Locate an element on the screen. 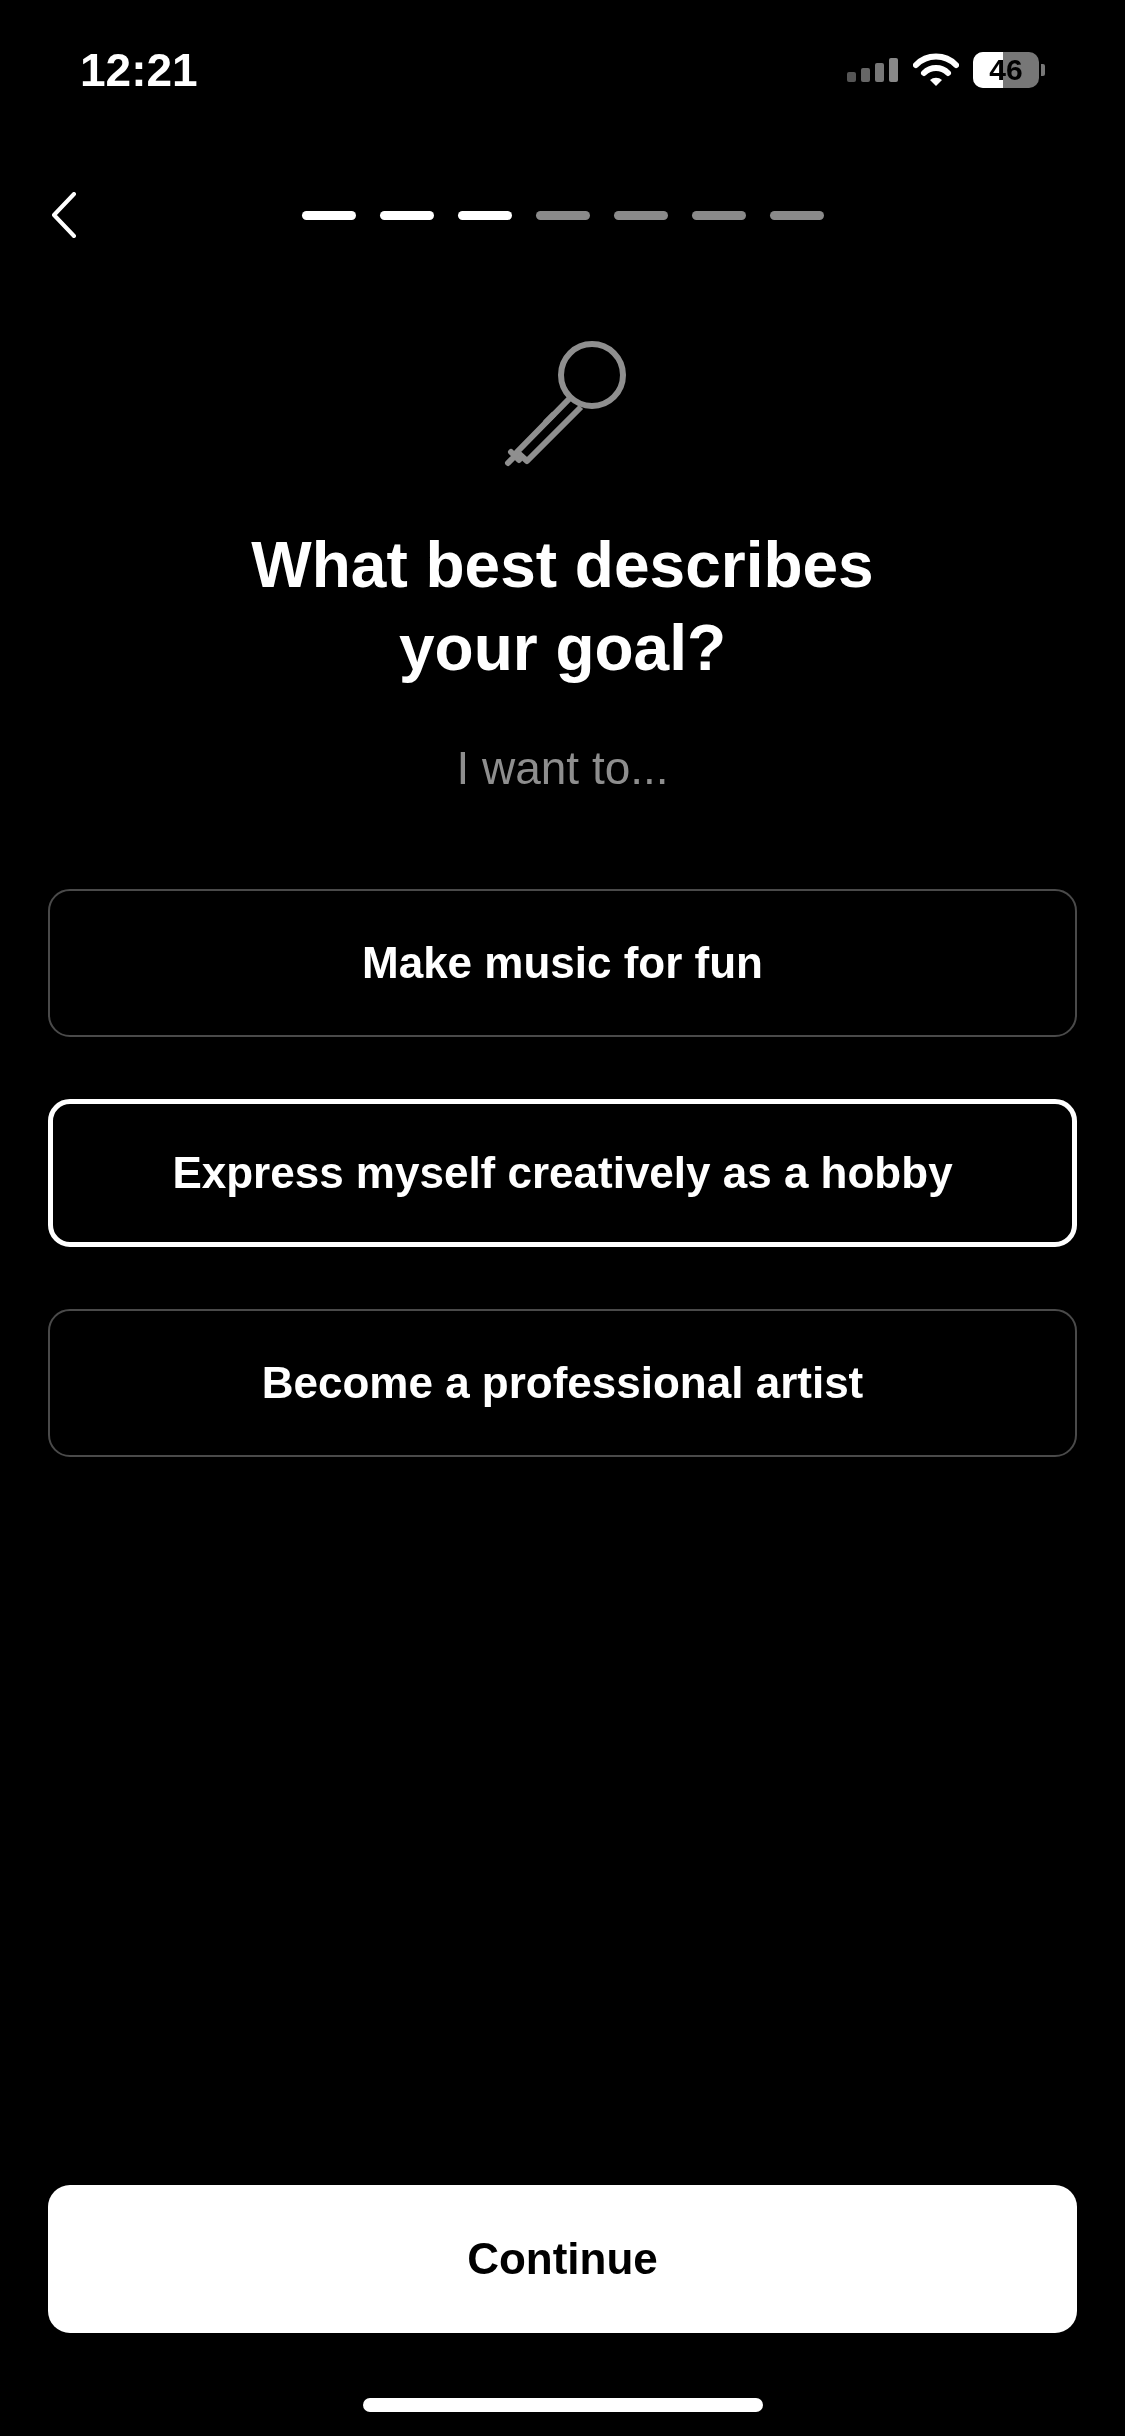  question-title: What best describes your goal? is located at coordinates (562, 607).